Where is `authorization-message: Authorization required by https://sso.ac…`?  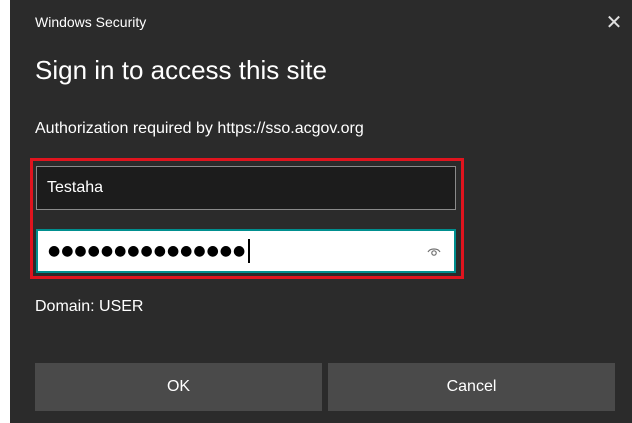
authorization-message: Authorization required by https://sso.ac… is located at coordinates (199, 128).